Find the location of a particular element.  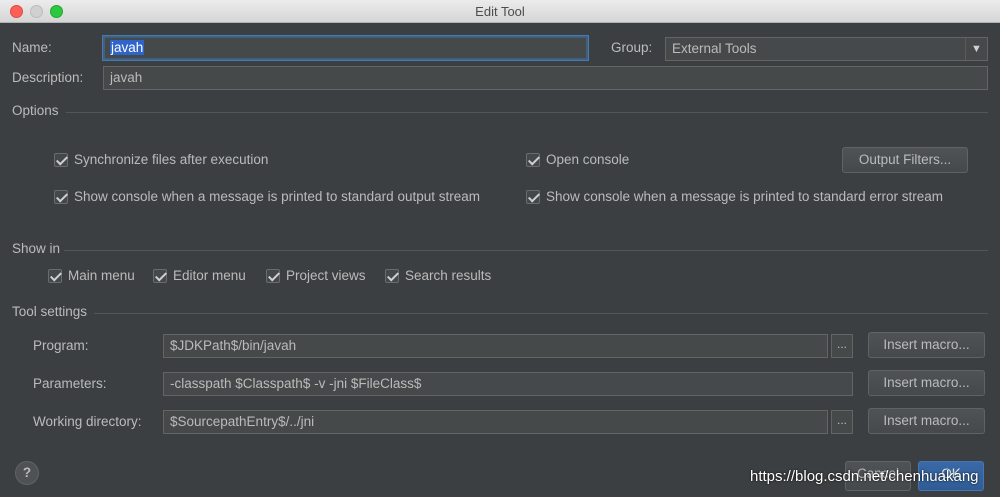

options-section-title: Options is located at coordinates (35, 110).